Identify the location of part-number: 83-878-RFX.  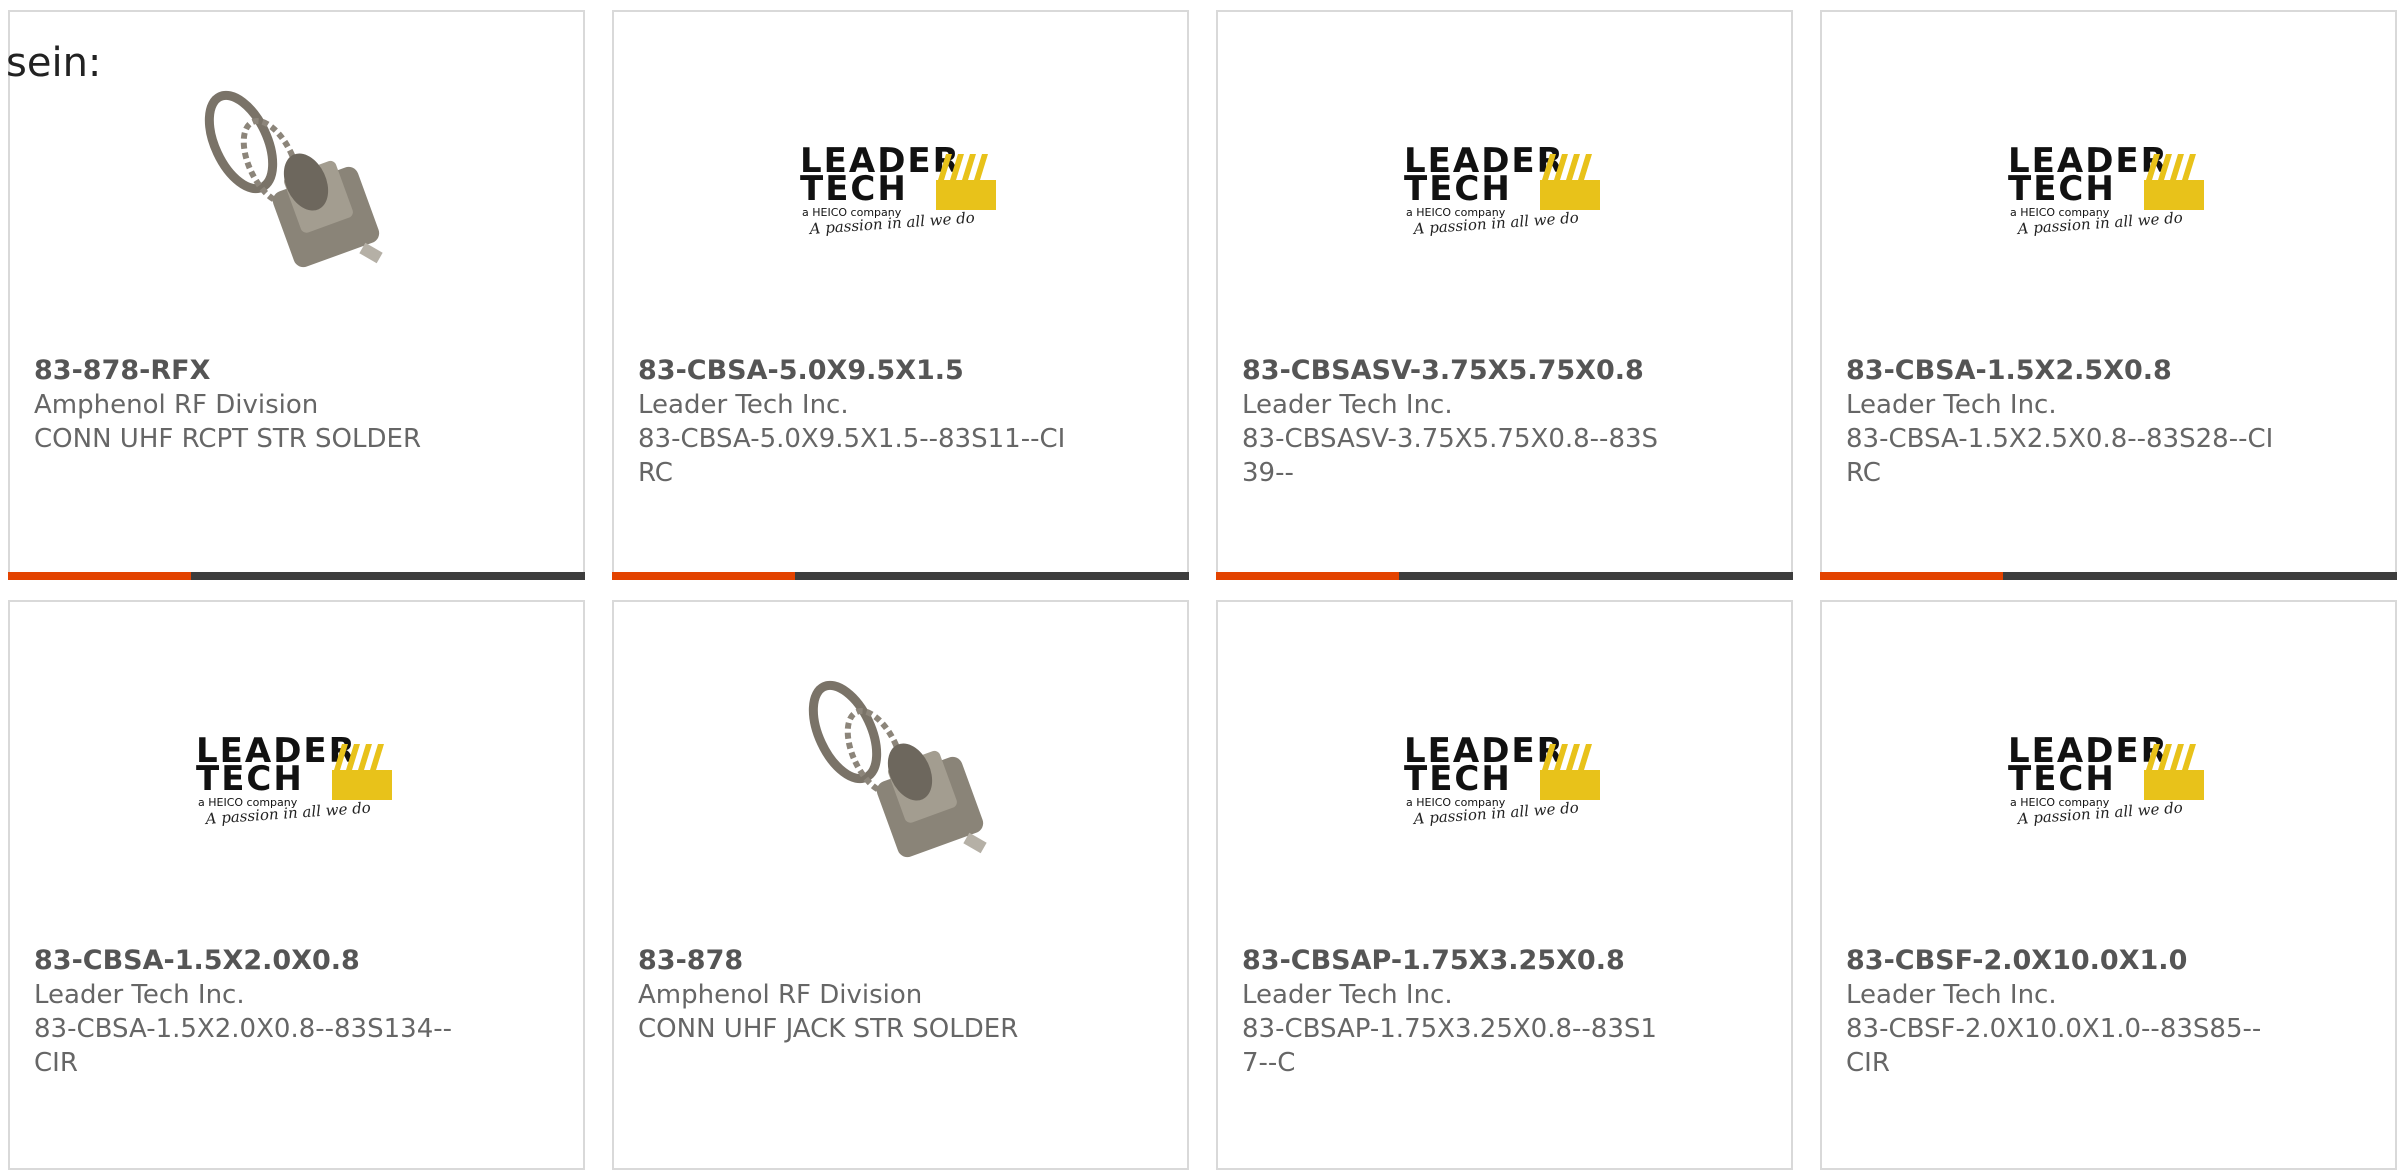
(296, 371).